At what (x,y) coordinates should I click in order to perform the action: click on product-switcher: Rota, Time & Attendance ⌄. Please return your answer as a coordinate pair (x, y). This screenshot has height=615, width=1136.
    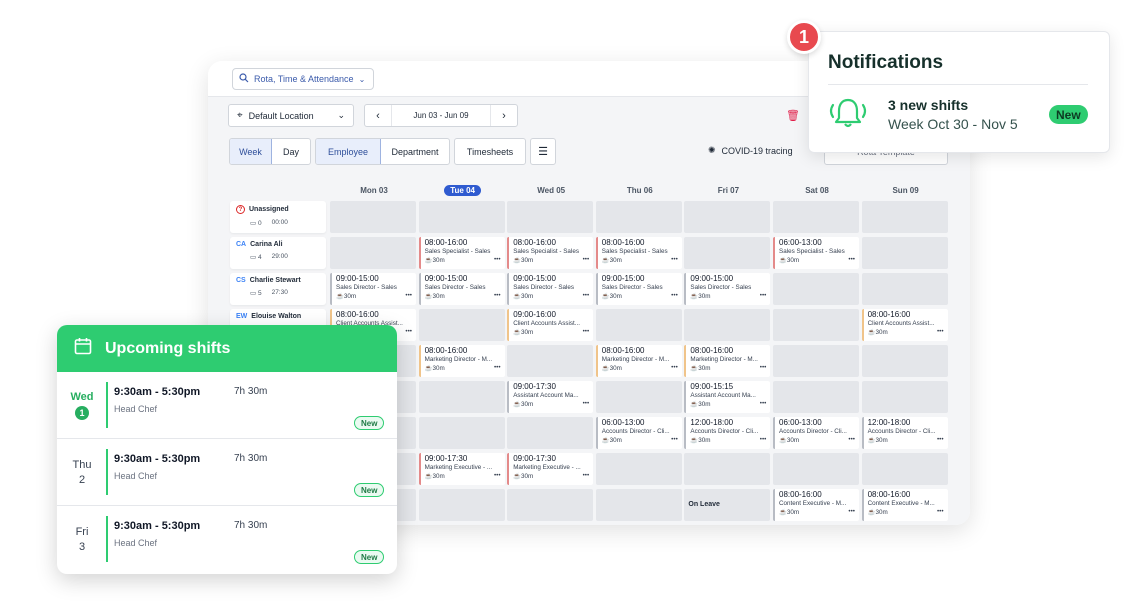
    Looking at the image, I should click on (303, 79).